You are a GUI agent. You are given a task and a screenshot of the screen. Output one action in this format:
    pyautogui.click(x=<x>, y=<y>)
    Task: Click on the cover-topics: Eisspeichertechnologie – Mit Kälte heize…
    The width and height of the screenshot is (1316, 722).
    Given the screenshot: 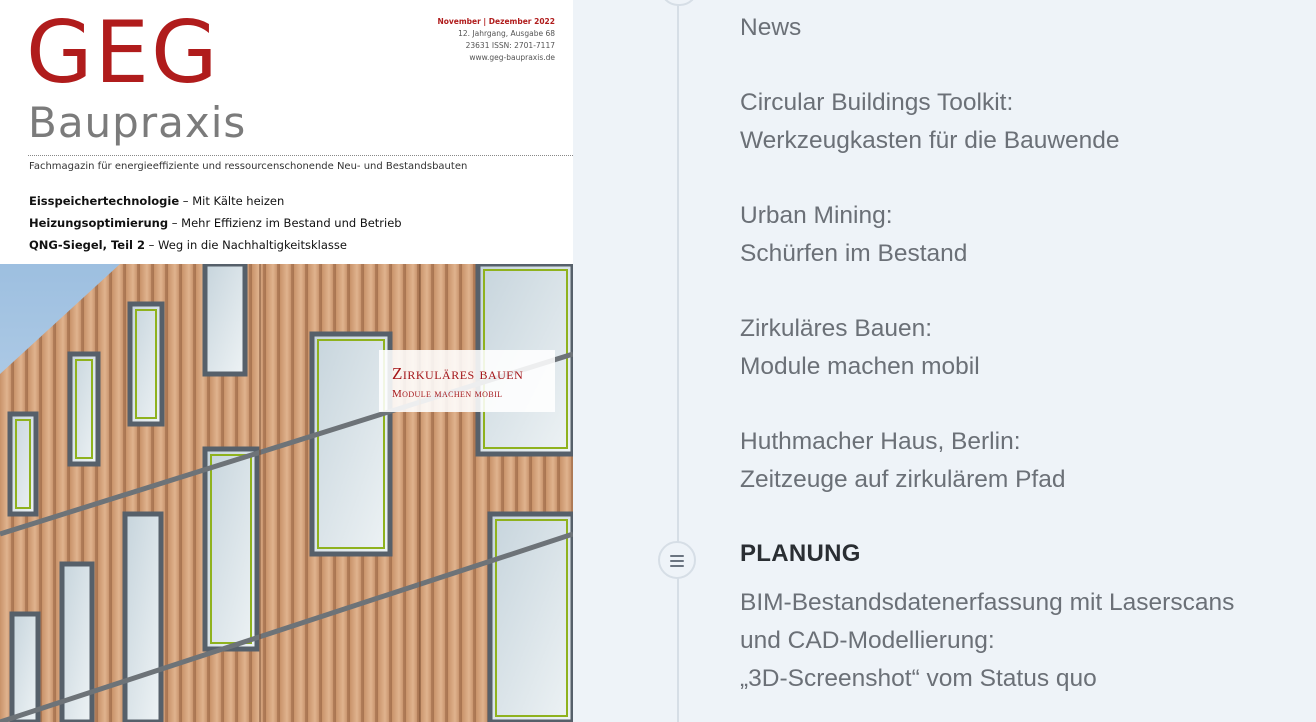 What is the action you would take?
    pyautogui.click(x=215, y=223)
    